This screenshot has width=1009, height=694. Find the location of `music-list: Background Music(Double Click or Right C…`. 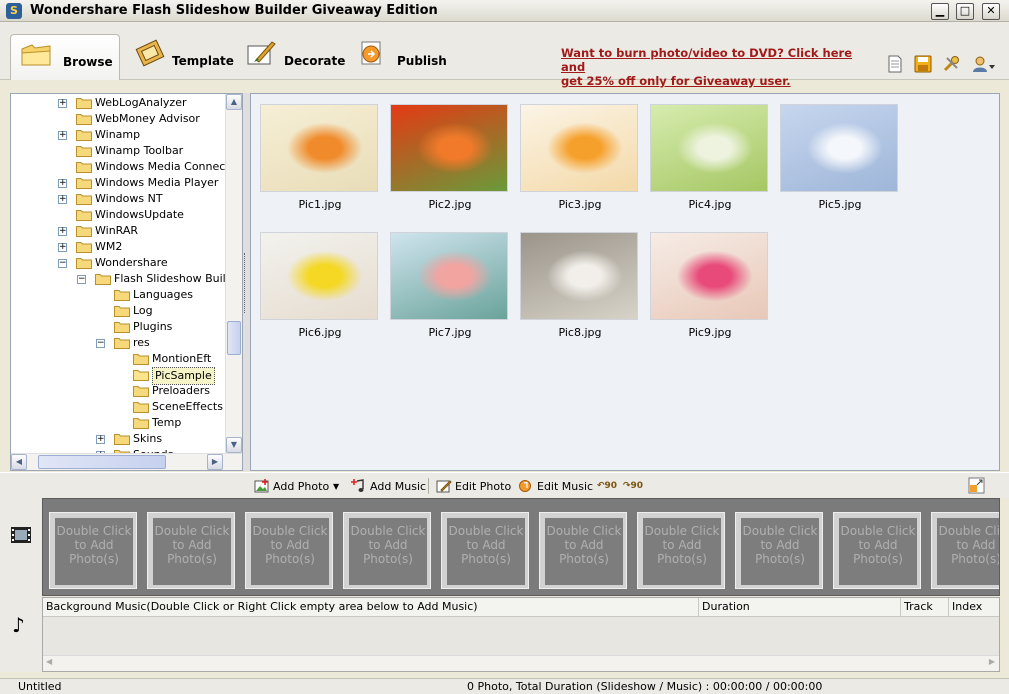

music-list: Background Music(Double Click or Right C… is located at coordinates (521, 634).